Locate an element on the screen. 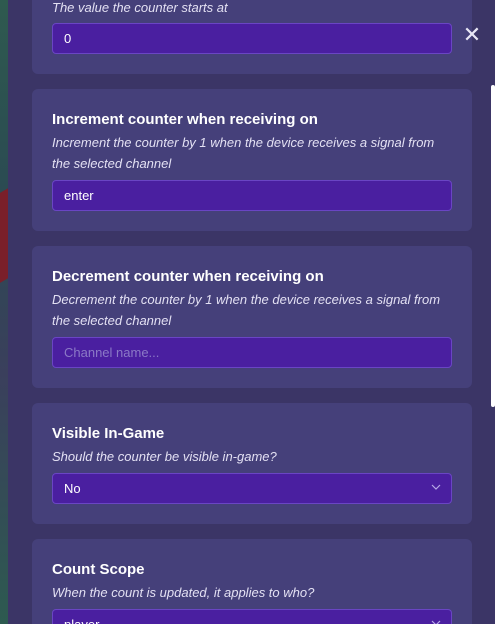 The width and height of the screenshot is (495, 624). close-button: ✕ is located at coordinates (472, 35).